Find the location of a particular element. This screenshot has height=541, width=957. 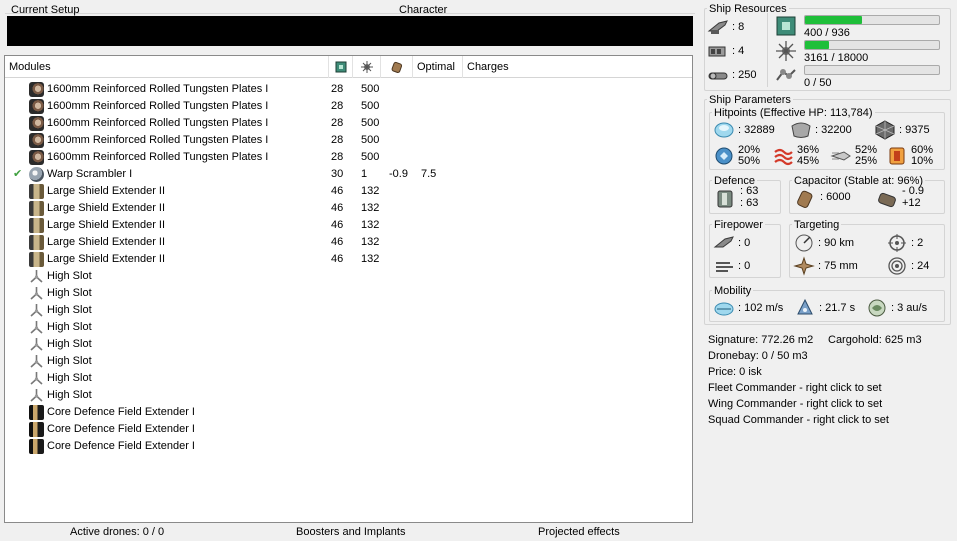

cpu-icon is located at coordinates (340, 67).